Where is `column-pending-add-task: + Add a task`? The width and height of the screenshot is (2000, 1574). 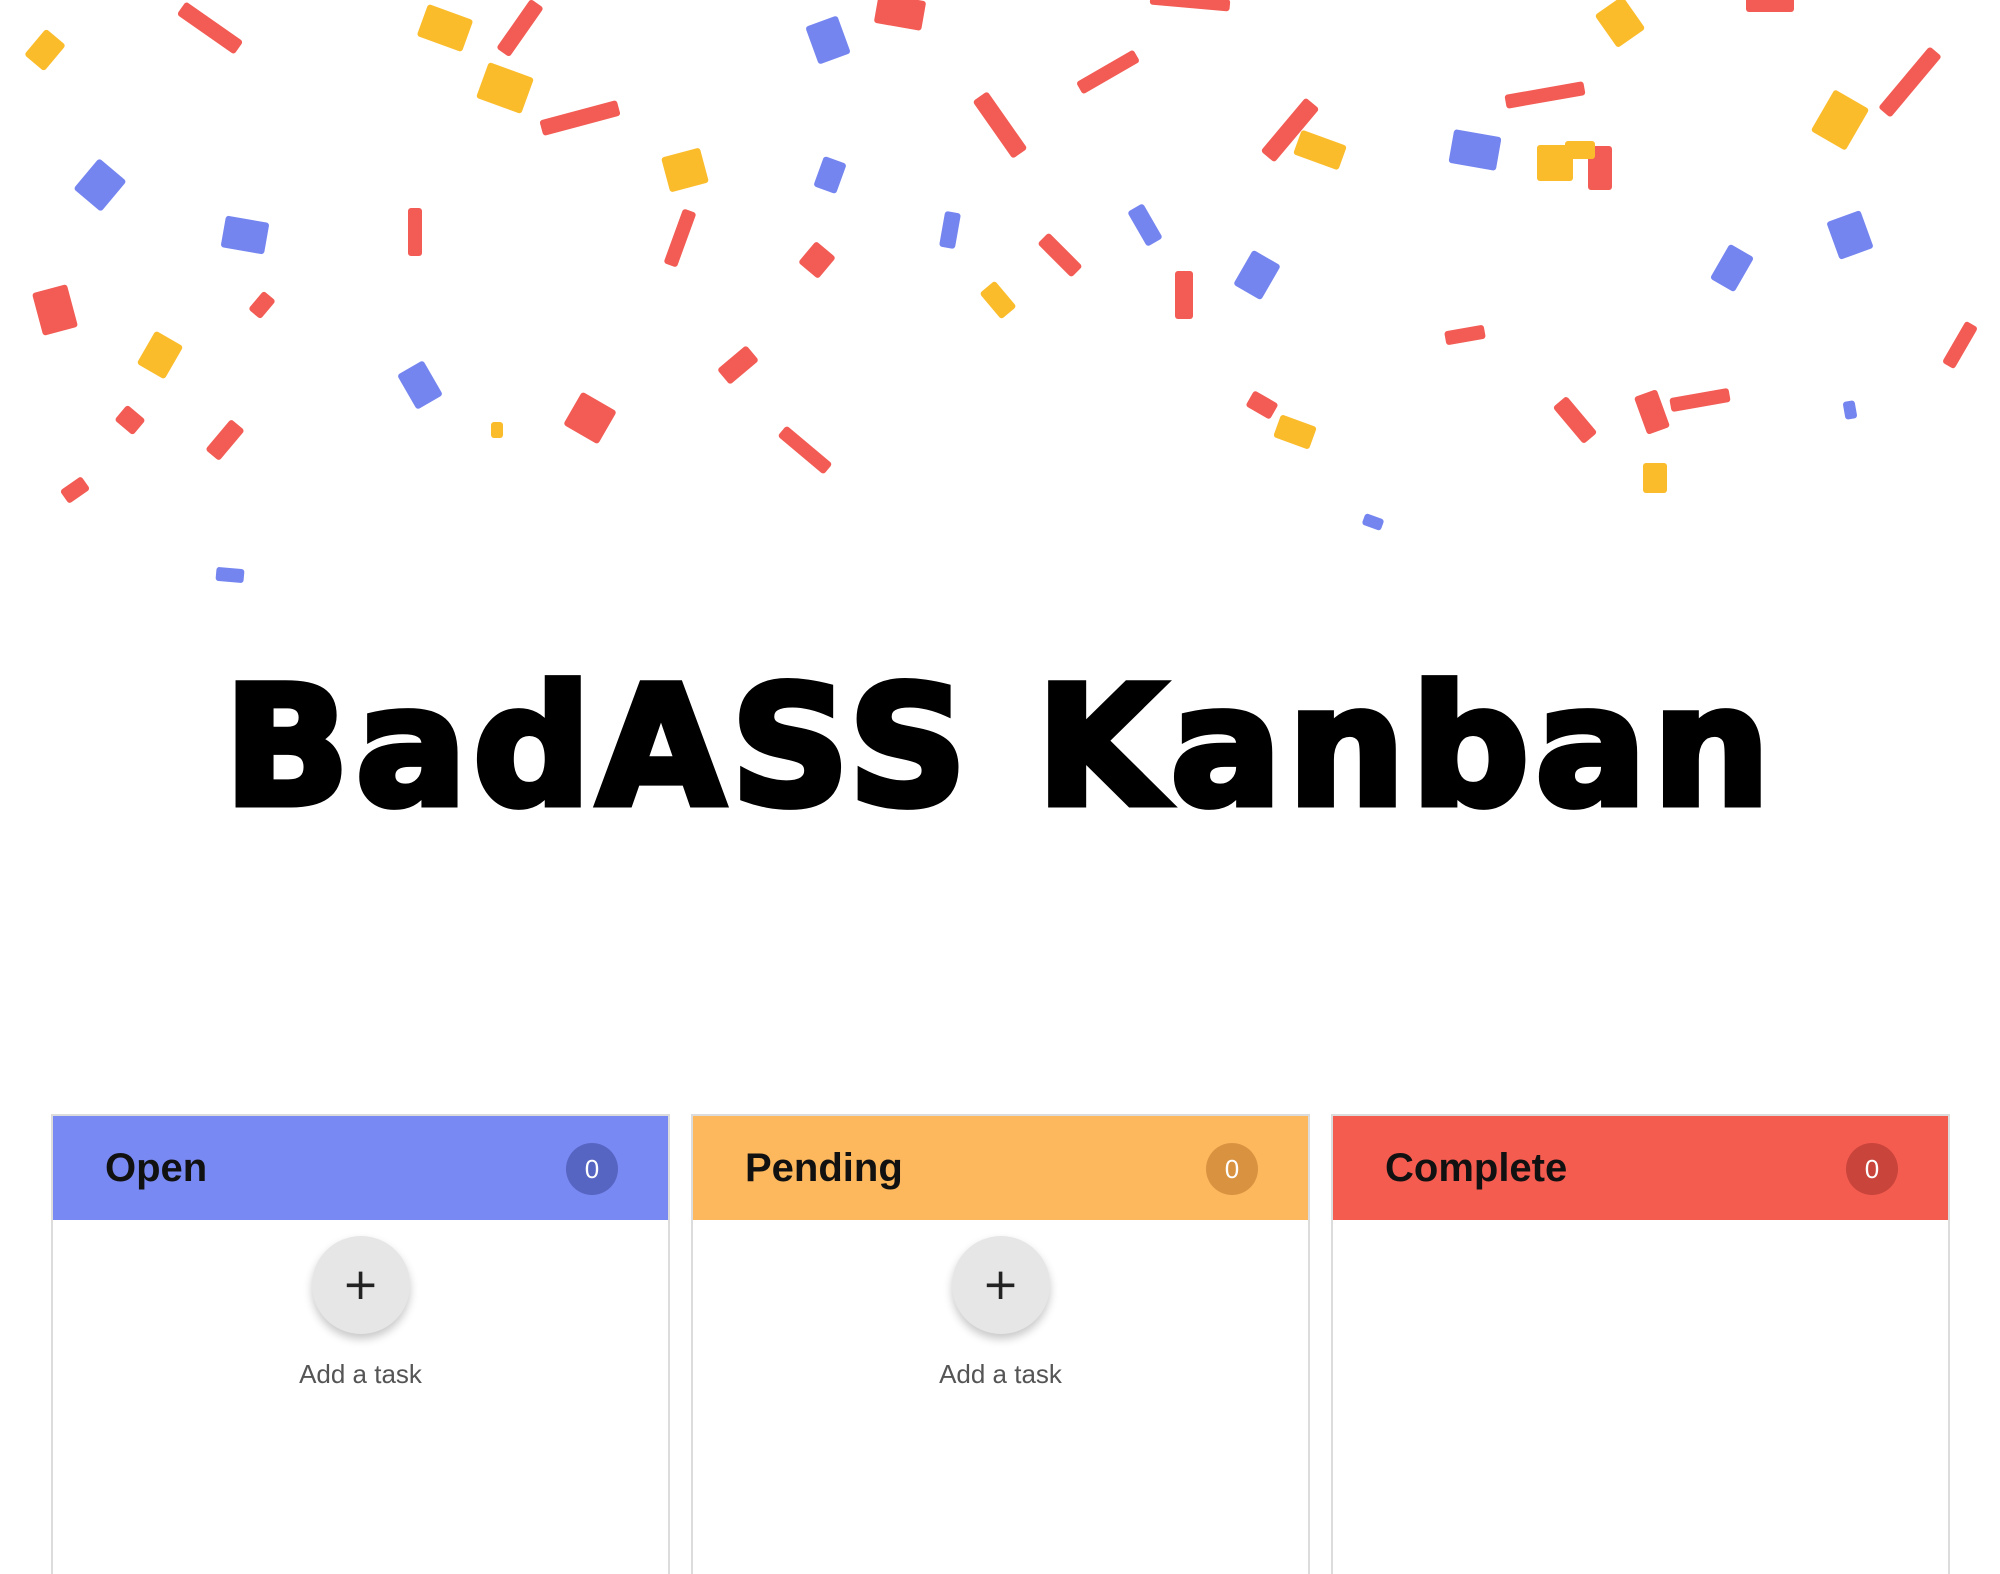 column-pending-add-task: + Add a task is located at coordinates (1000, 1313).